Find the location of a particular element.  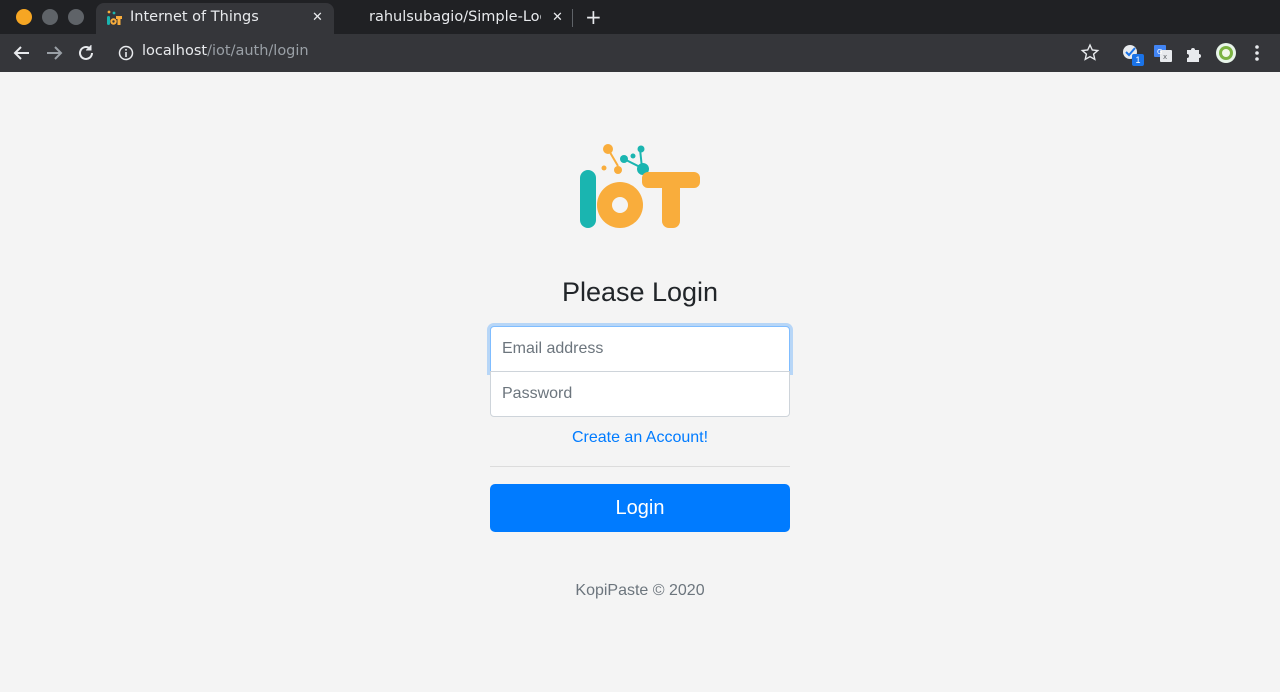

iot-favicon-icon is located at coordinates (114, 17).